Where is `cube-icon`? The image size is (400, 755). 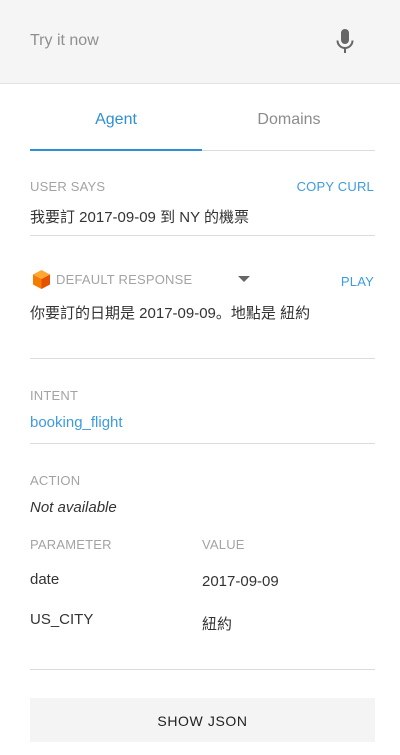
cube-icon is located at coordinates (41, 279).